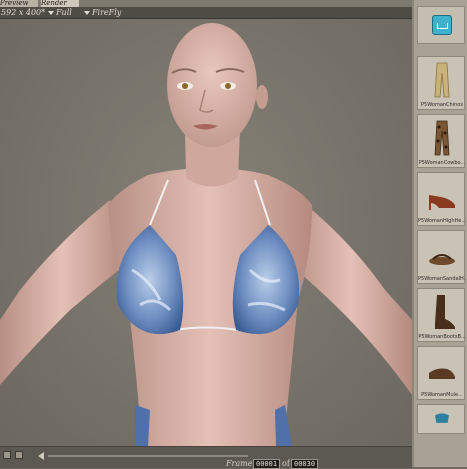  Describe the element at coordinates (148, 456) in the screenshot. I see `timeline-scrubber` at that location.